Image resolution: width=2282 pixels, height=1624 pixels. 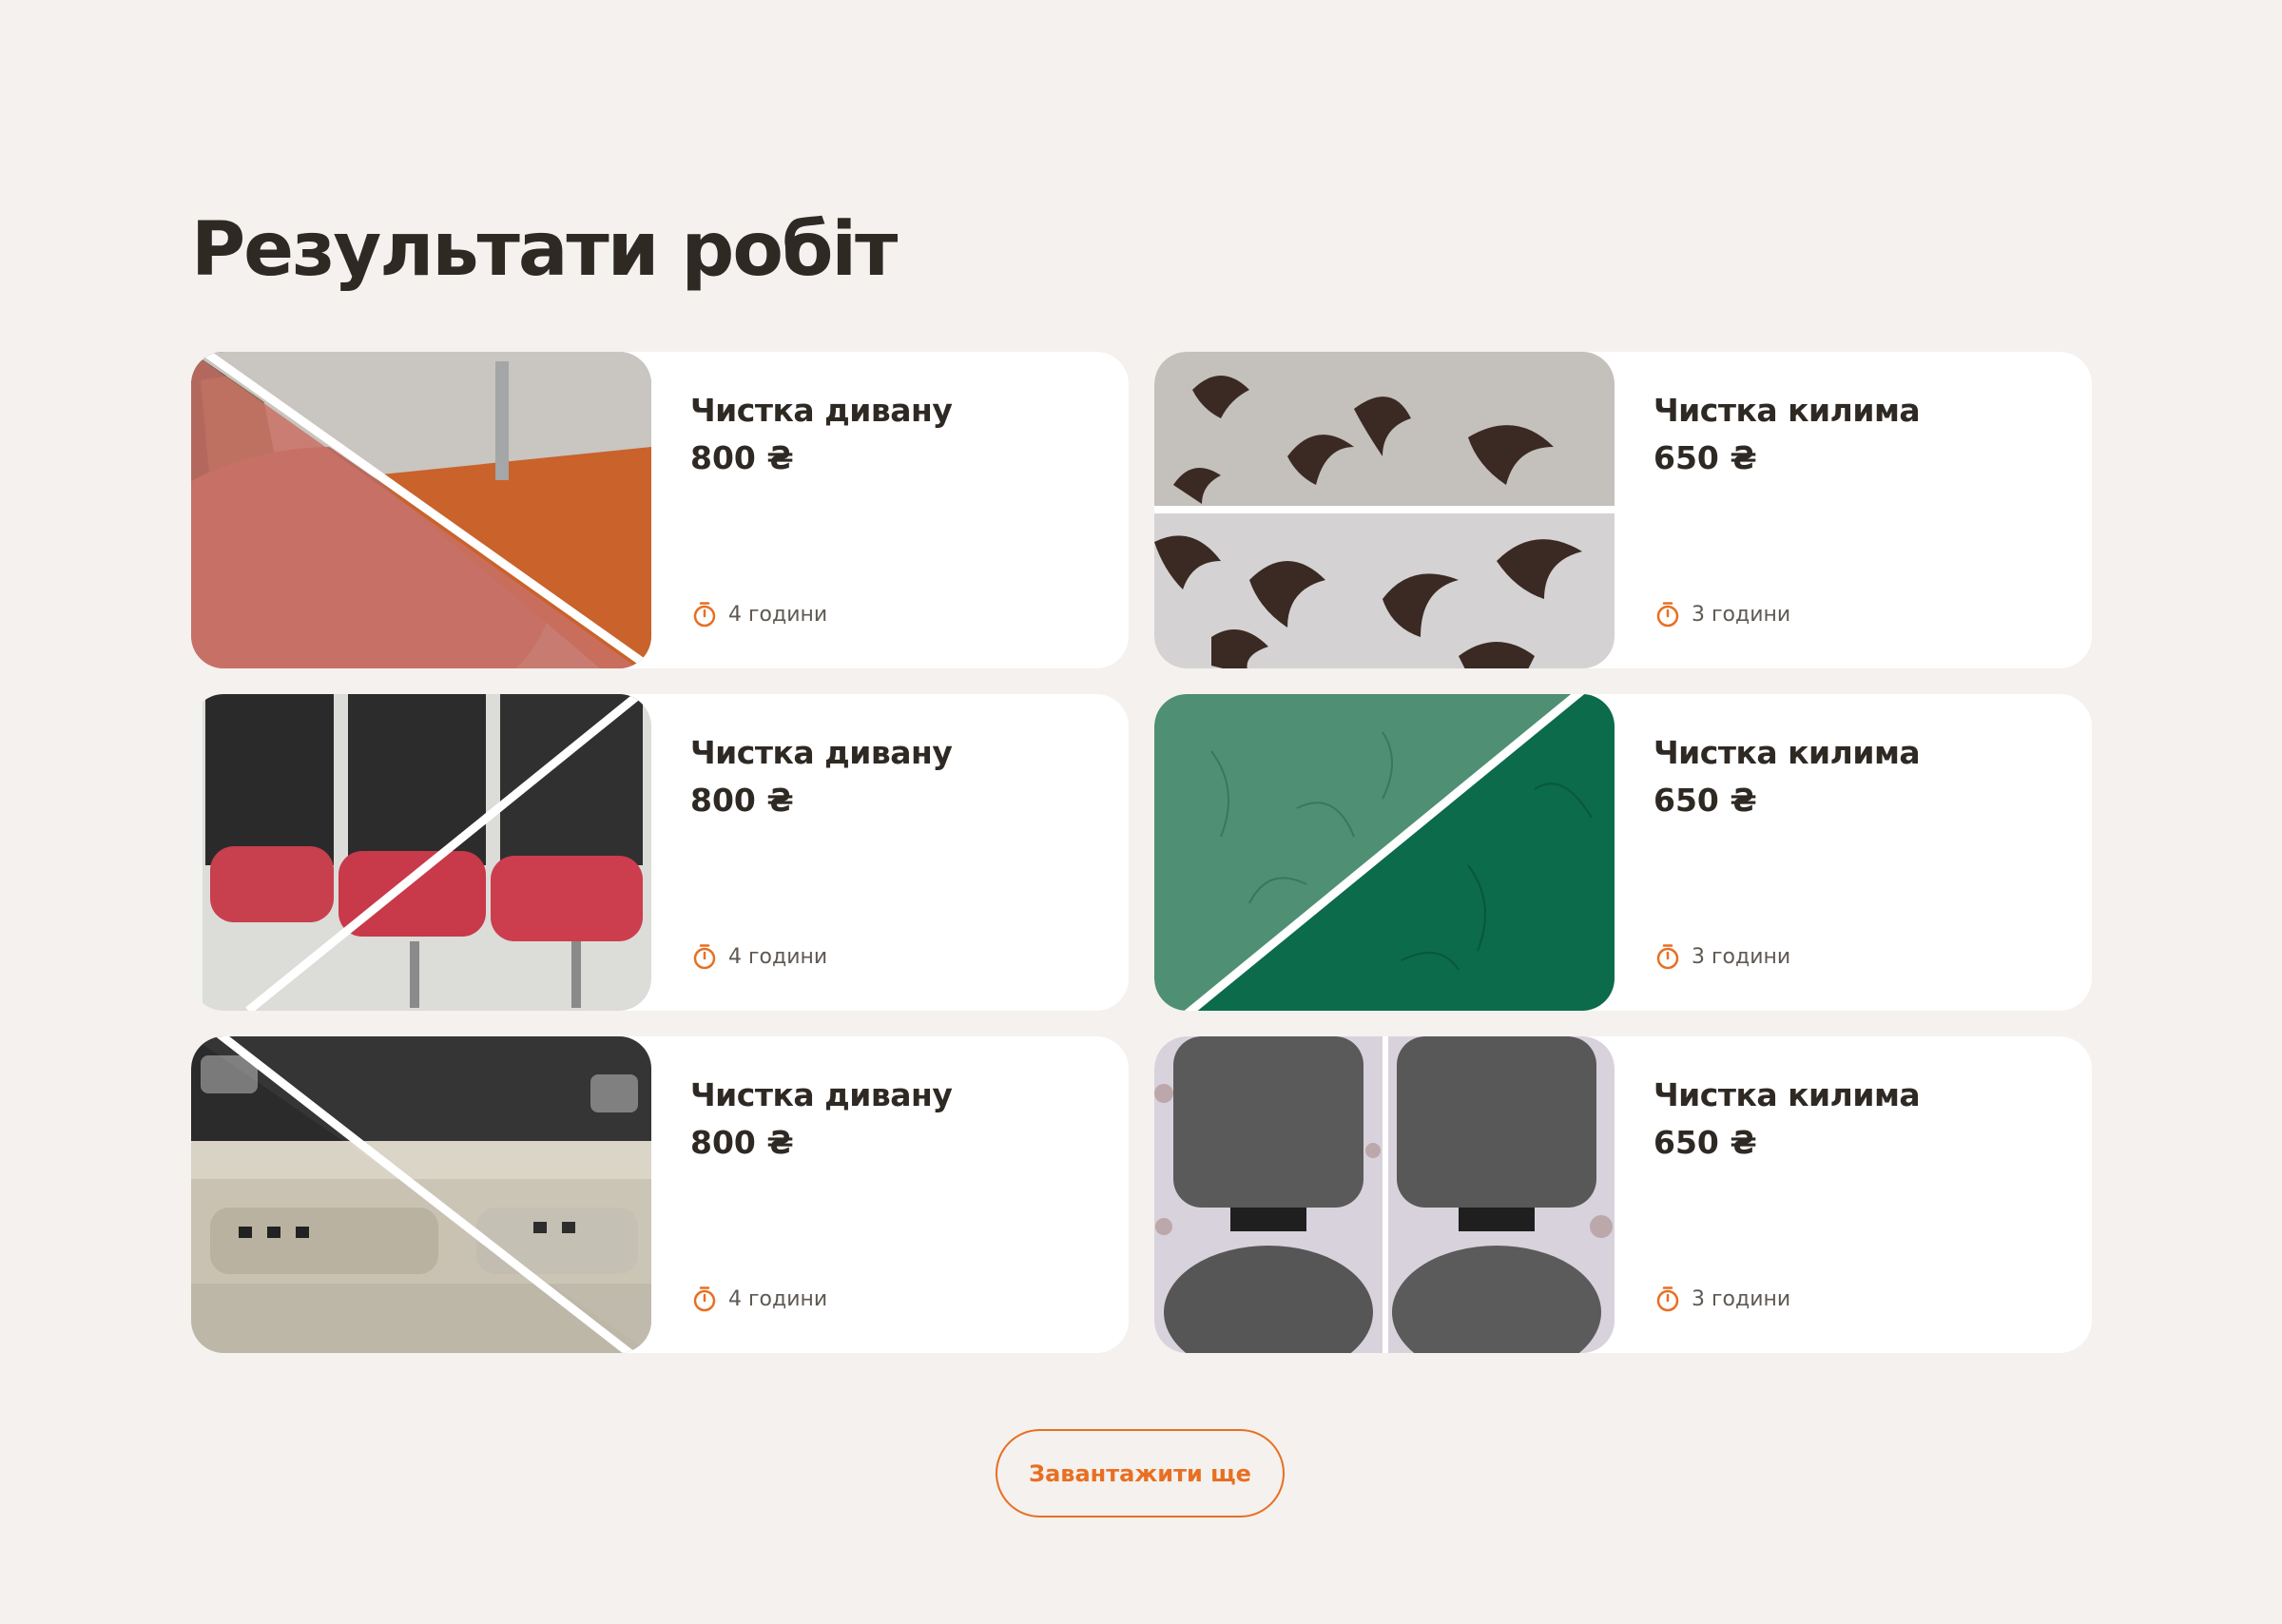 What do you see at coordinates (1384, 852) in the screenshot?
I see `result-photo-green-fabric` at bounding box center [1384, 852].